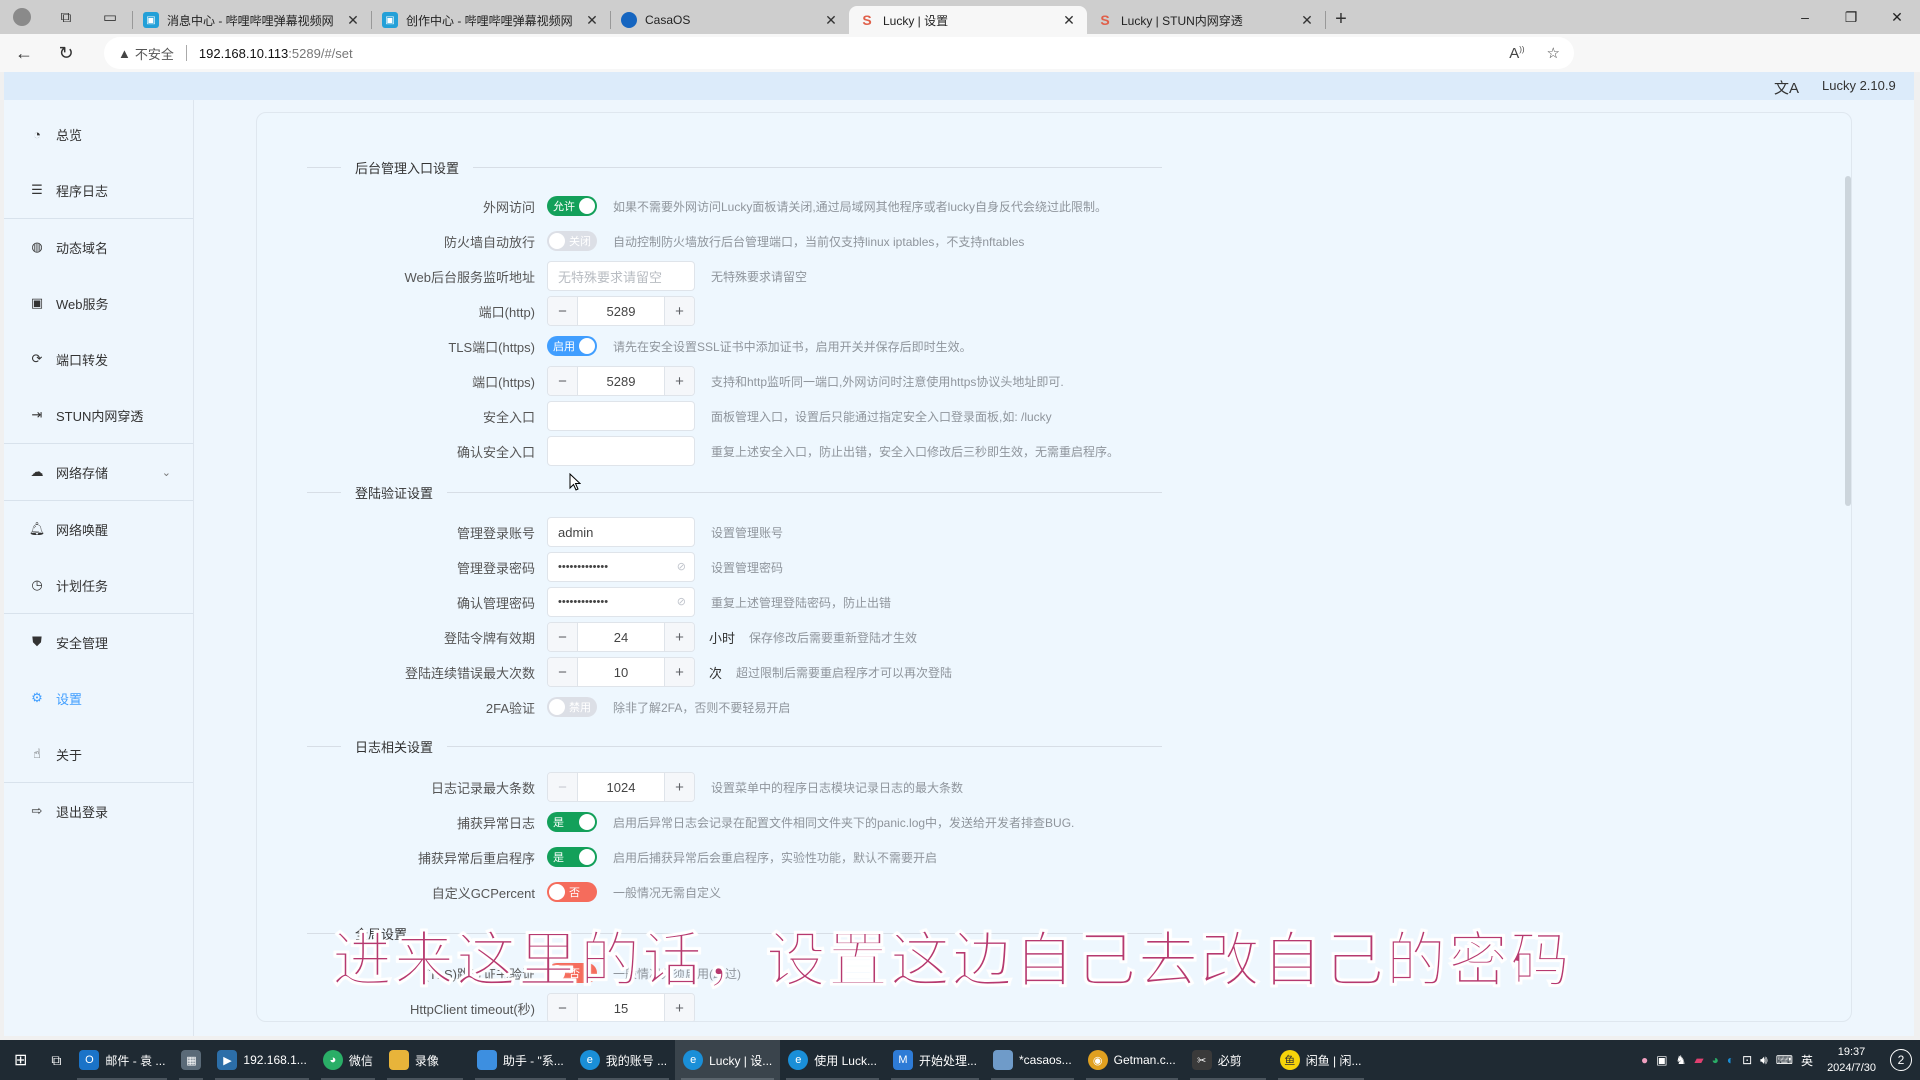  What do you see at coordinates (621, 381) in the screenshot?
I see `https-port-input: 5289` at bounding box center [621, 381].